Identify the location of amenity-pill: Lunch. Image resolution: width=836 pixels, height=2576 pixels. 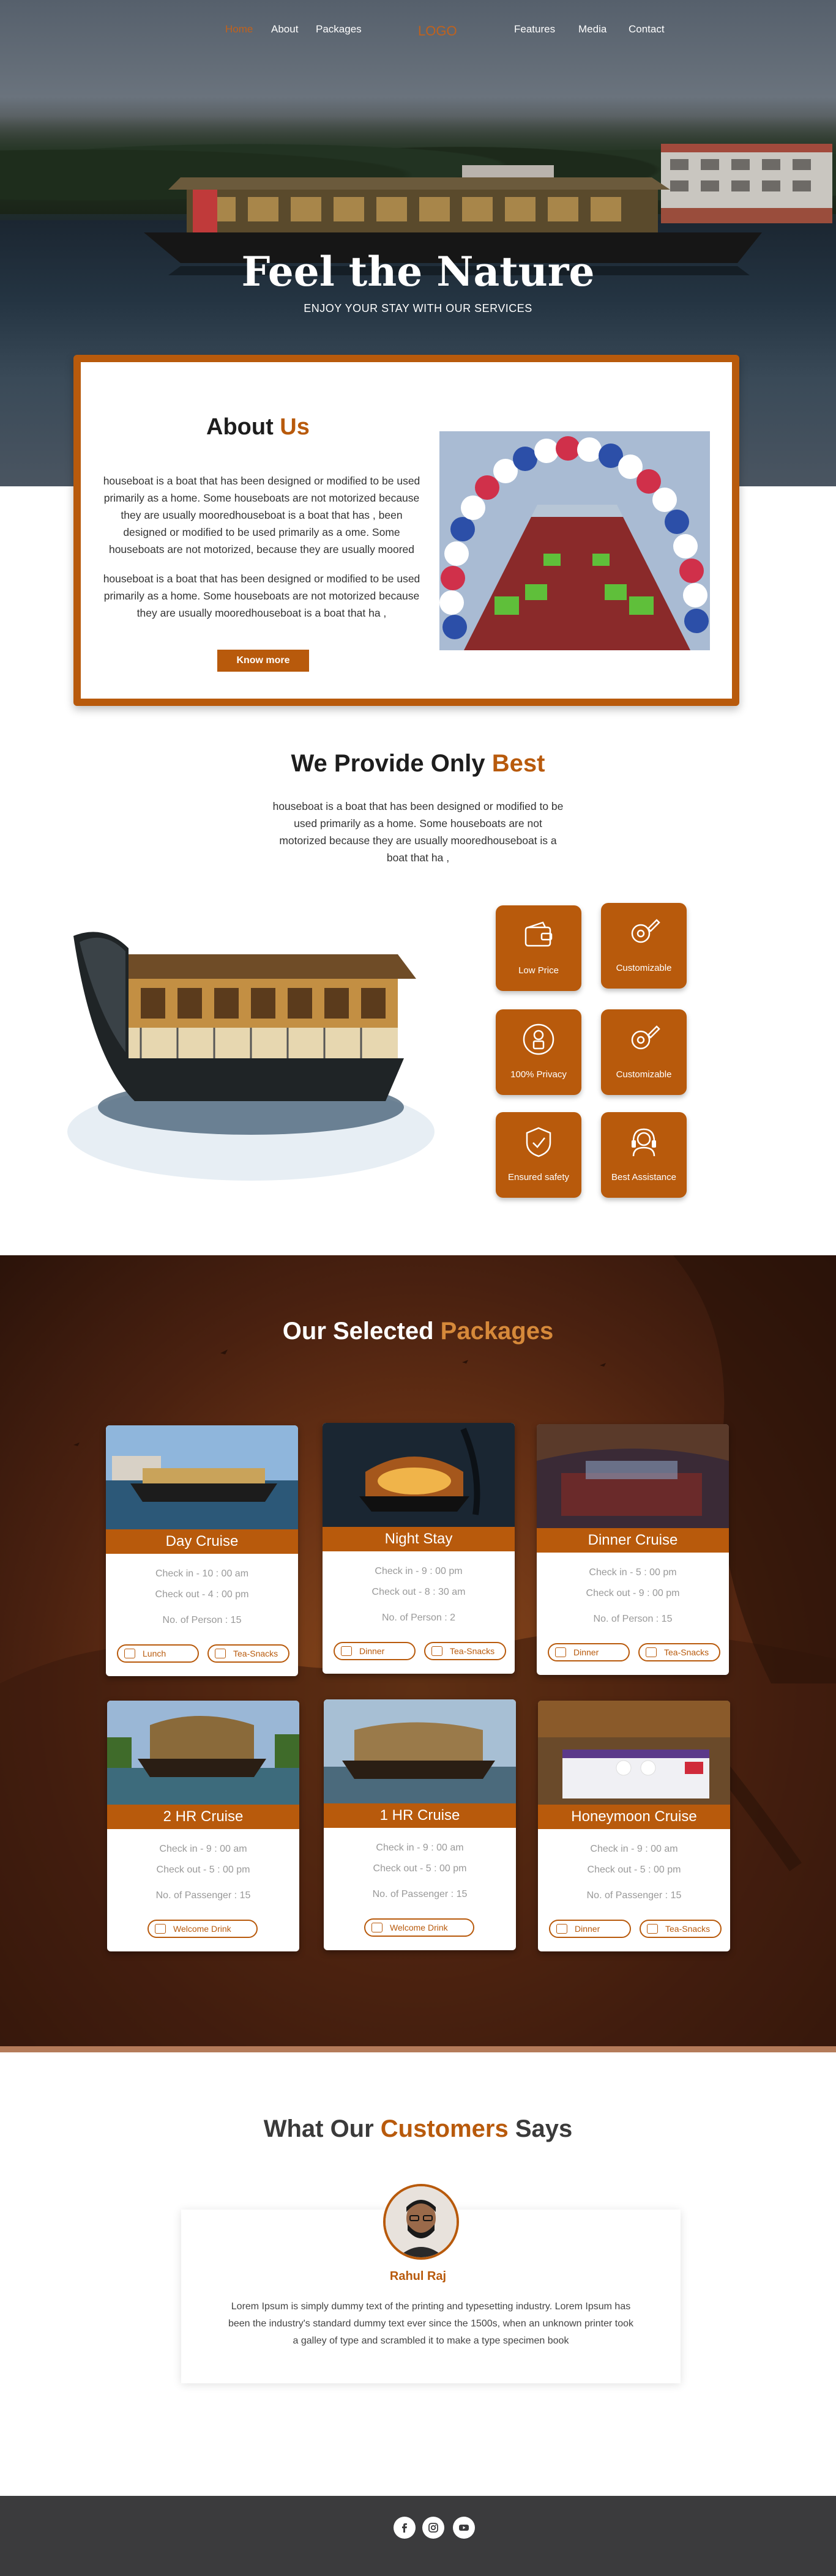
(158, 1653).